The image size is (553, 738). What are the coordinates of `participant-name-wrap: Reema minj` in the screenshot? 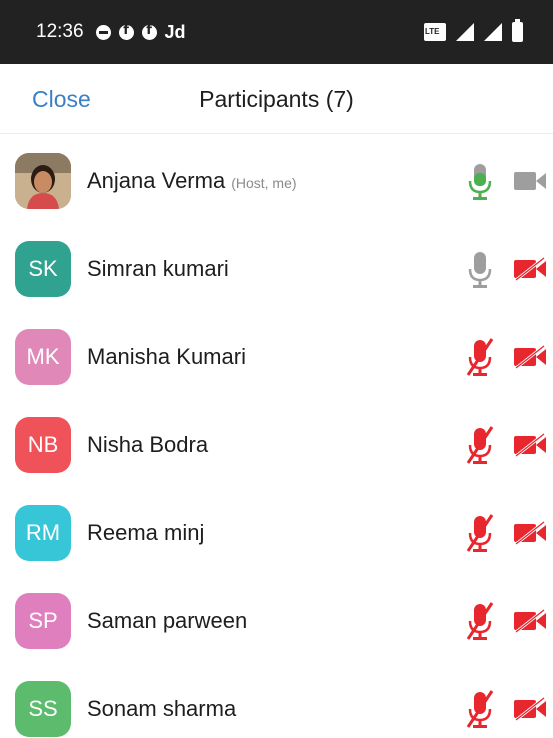 It's located at (145, 533).